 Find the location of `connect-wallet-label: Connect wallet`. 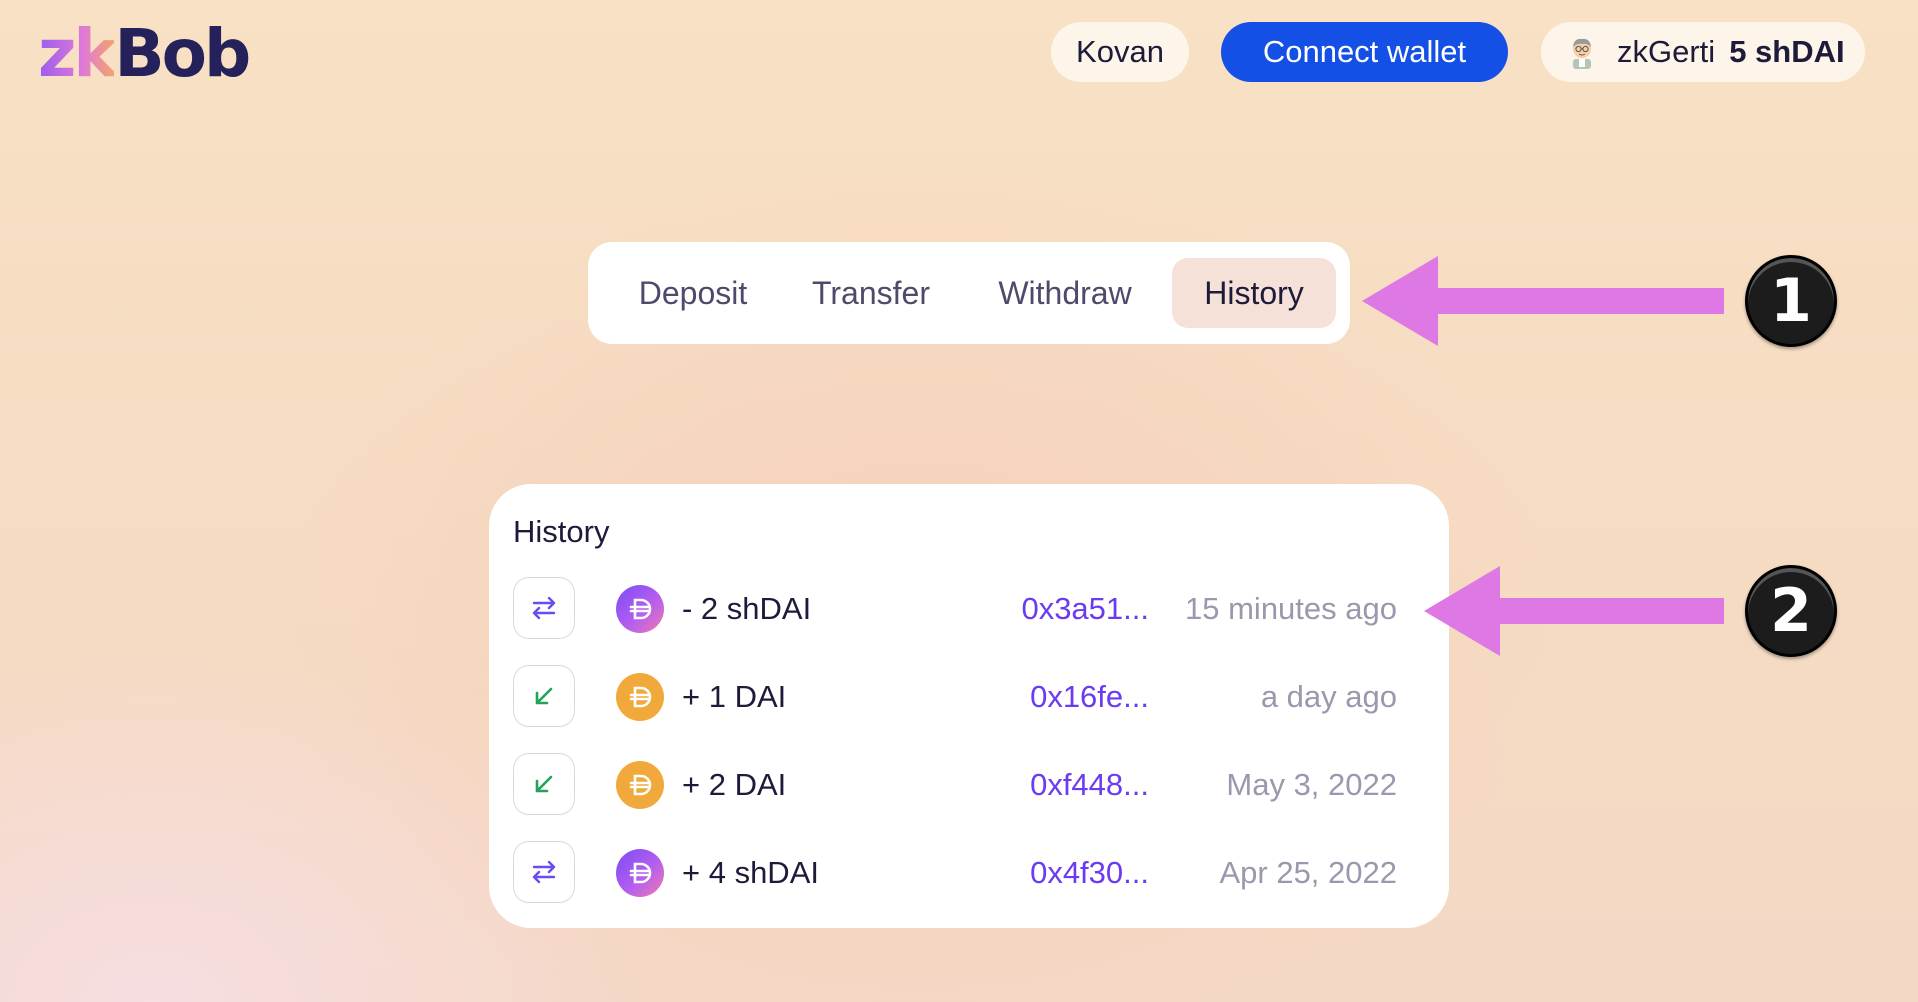

connect-wallet-label: Connect wallet is located at coordinates (1364, 51).